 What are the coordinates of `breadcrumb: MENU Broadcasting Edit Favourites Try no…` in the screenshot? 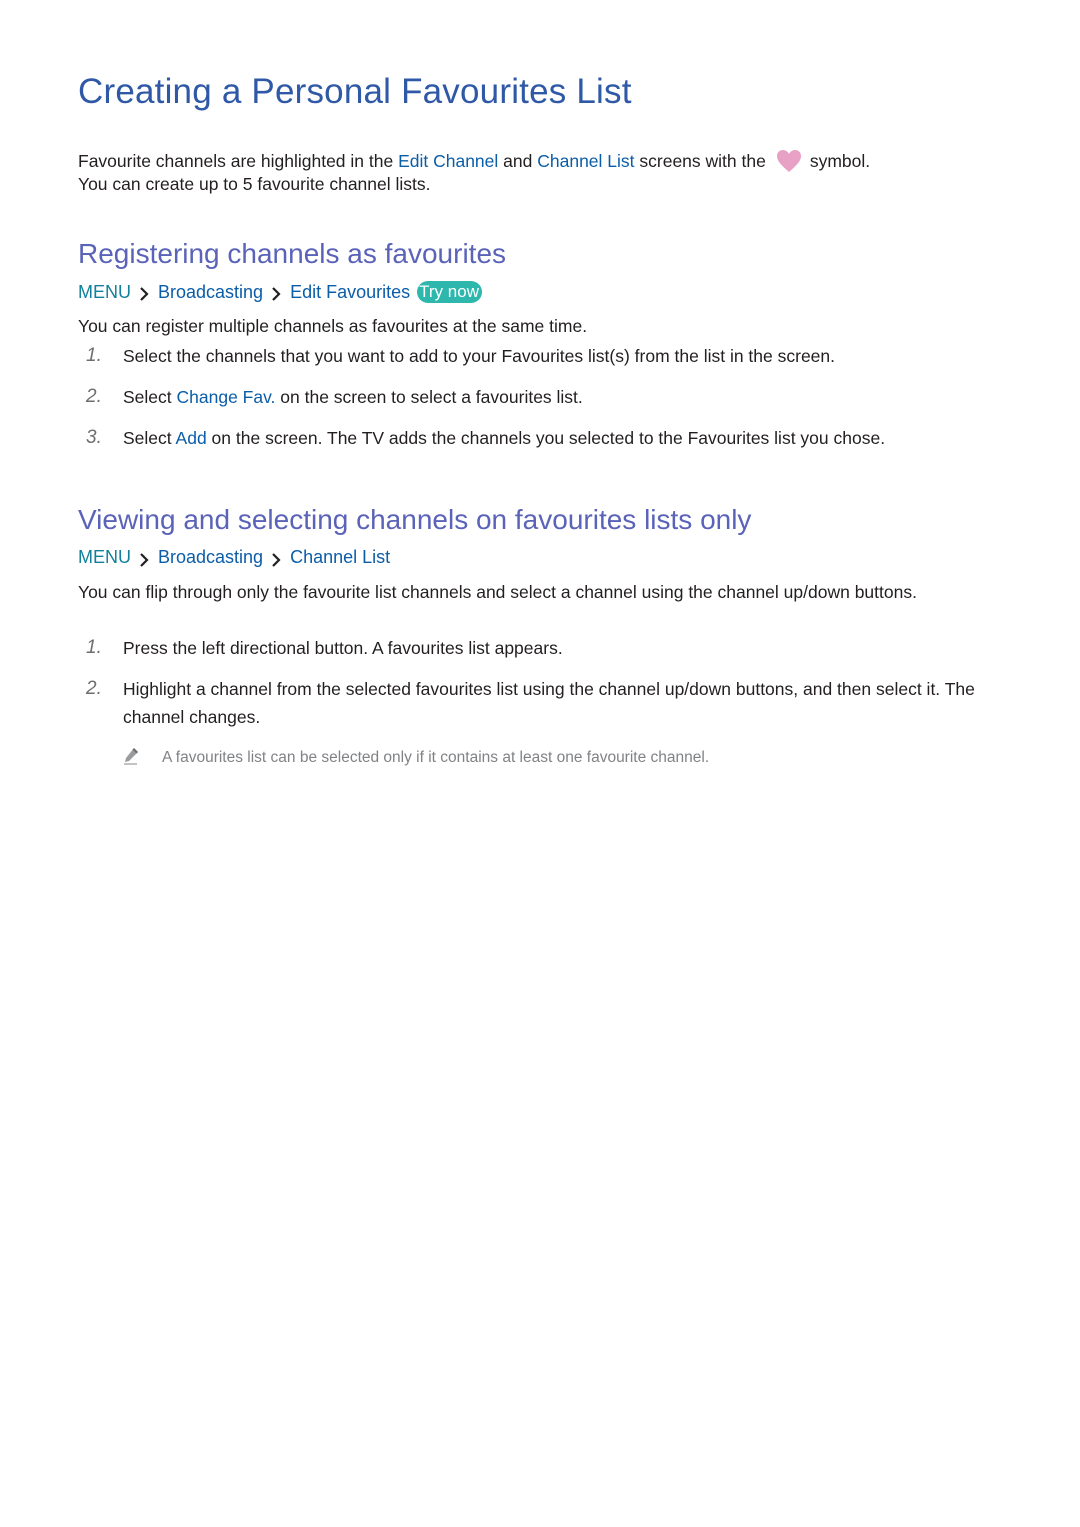 It's located at (280, 292).